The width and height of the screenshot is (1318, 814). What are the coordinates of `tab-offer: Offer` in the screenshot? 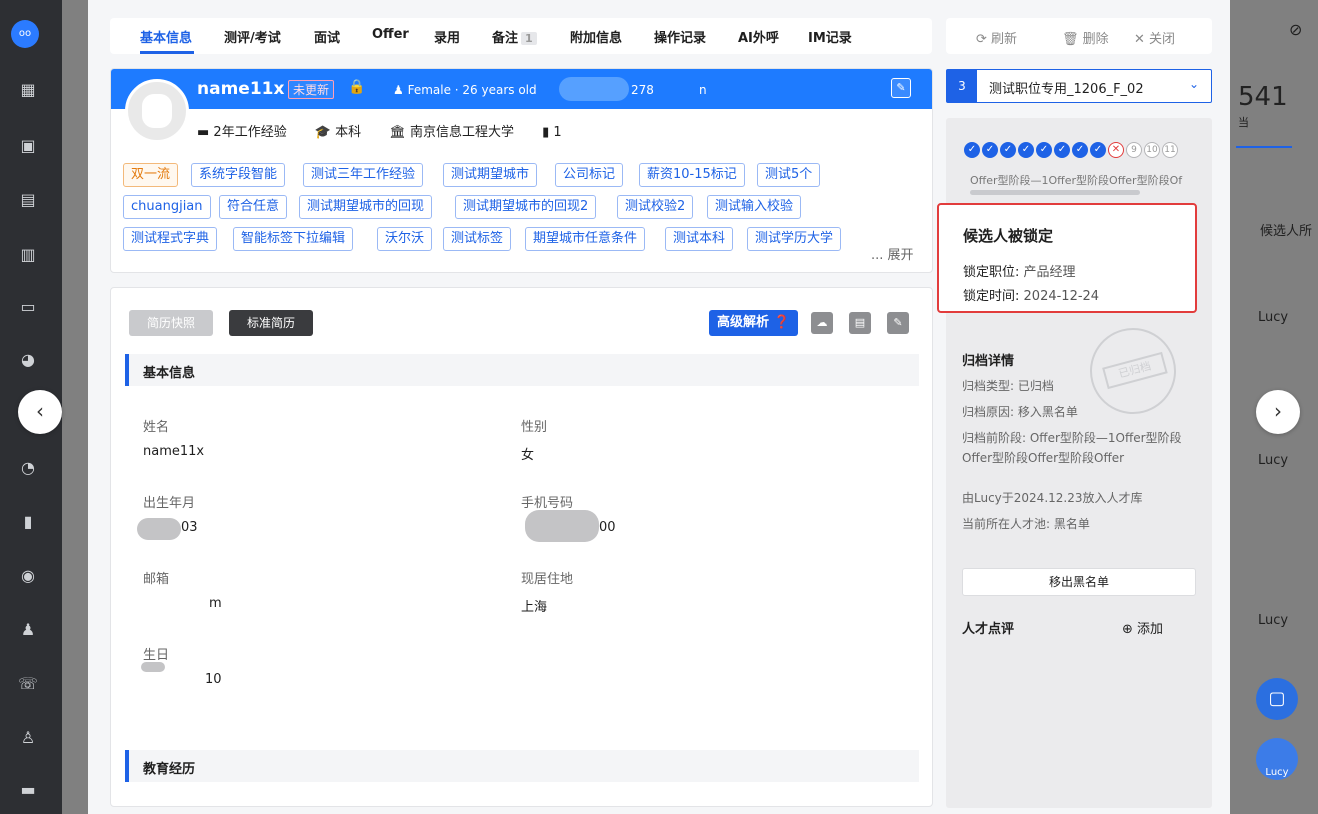 It's located at (390, 34).